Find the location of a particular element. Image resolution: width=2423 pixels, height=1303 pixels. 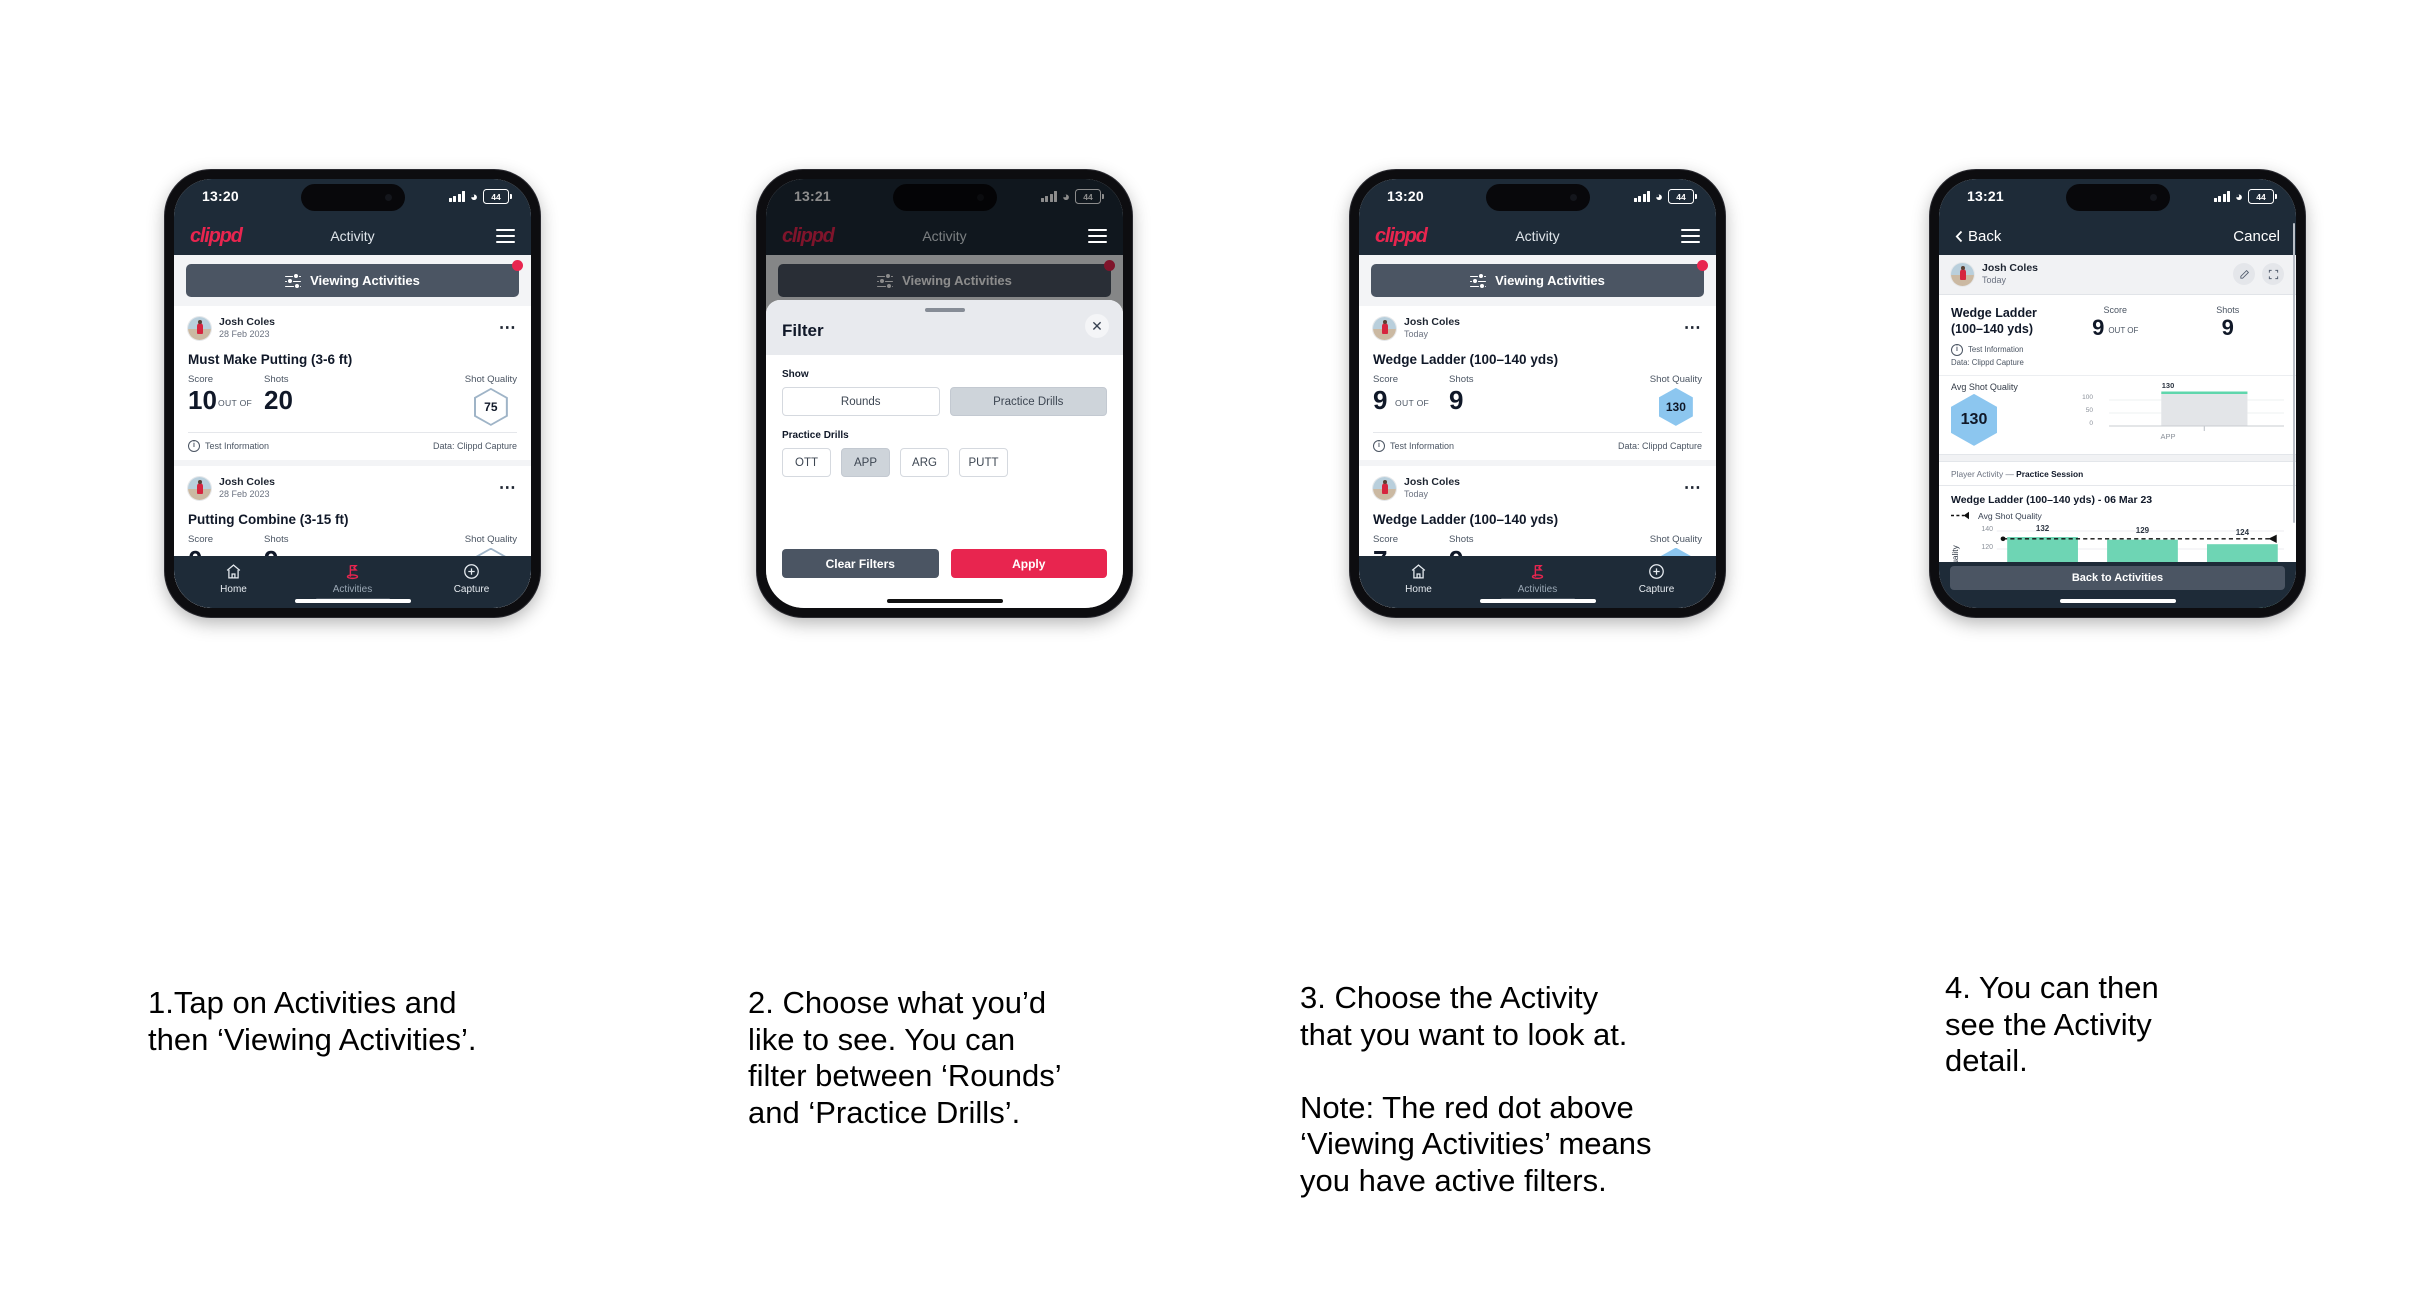

shot-quality-hex: 75 is located at coordinates (490, 406).